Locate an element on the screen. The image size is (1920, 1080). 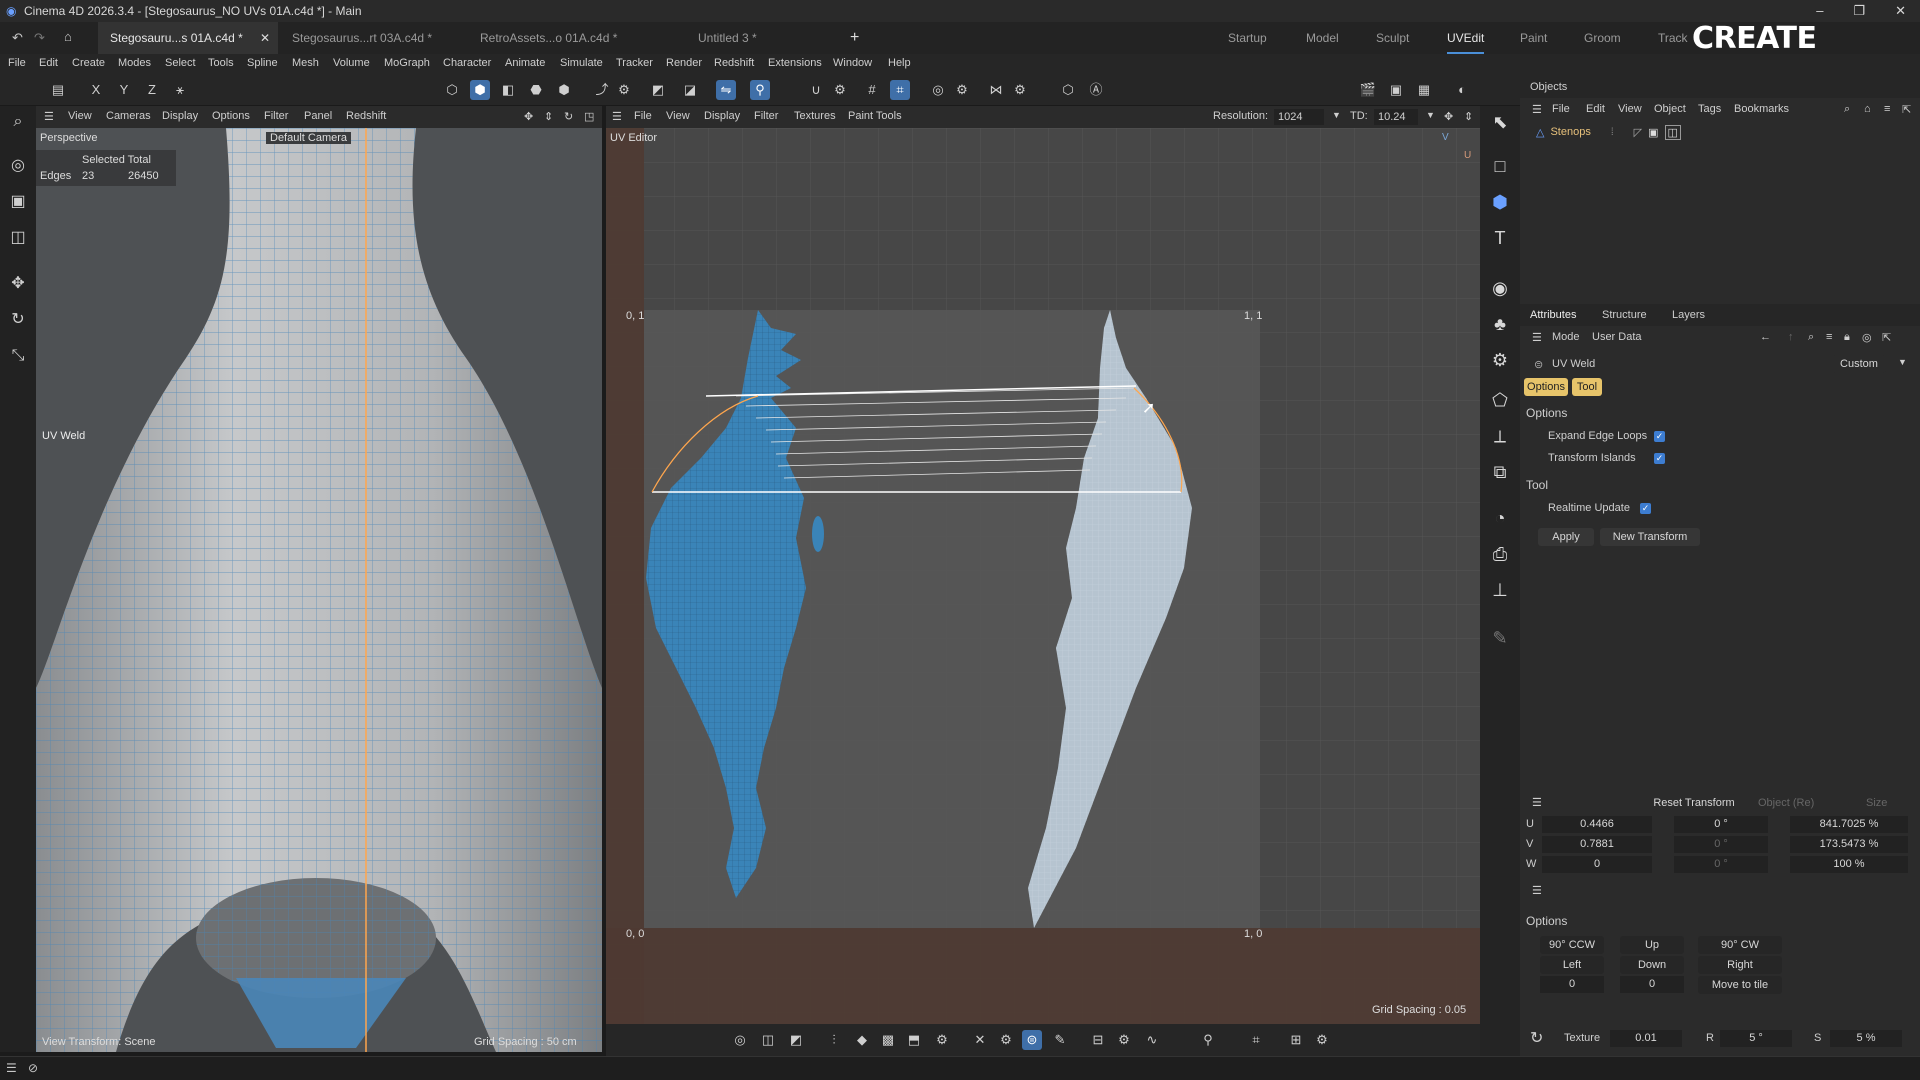
up-arrow-icon: ↑ is located at coordinates (1791, 337).